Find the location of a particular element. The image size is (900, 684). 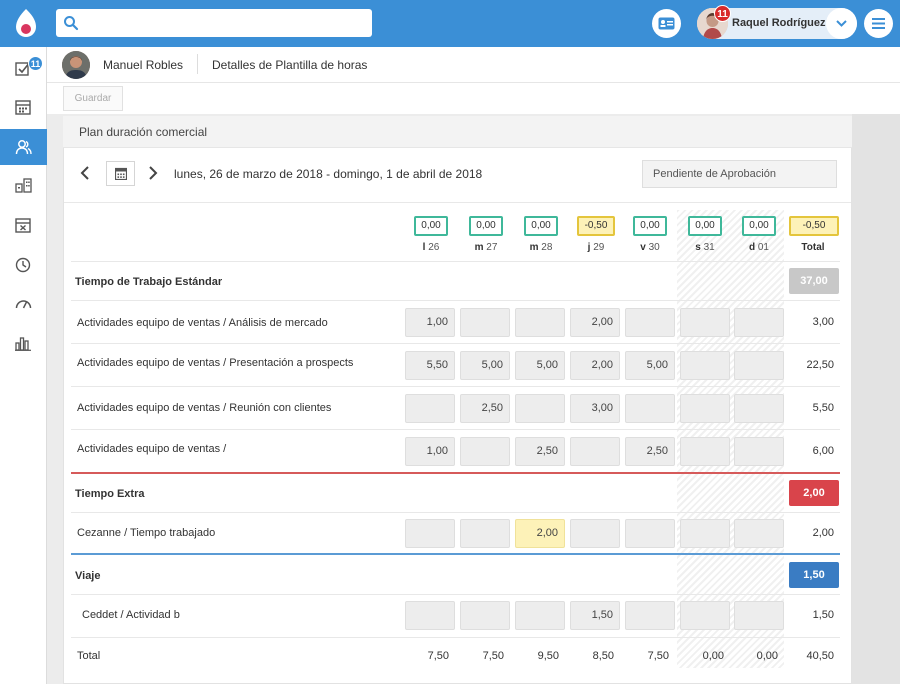

sidebar-item-absences is located at coordinates (23, 225).